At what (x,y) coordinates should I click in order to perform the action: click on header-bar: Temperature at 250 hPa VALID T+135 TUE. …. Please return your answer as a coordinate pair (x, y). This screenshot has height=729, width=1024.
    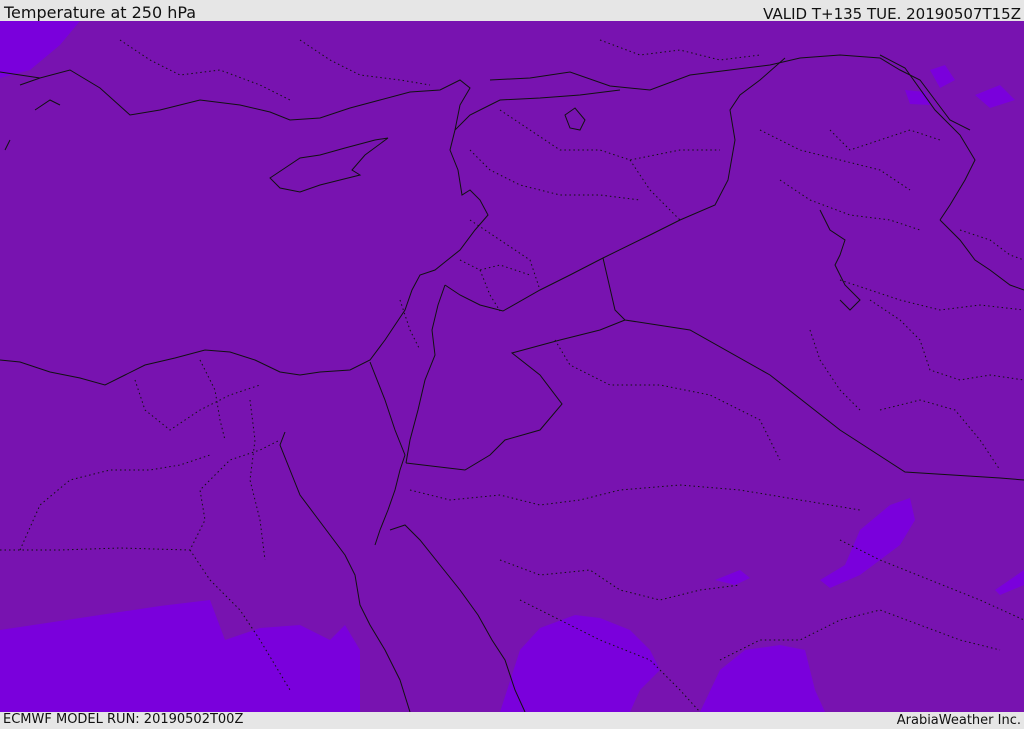
    Looking at the image, I should click on (512, 11).